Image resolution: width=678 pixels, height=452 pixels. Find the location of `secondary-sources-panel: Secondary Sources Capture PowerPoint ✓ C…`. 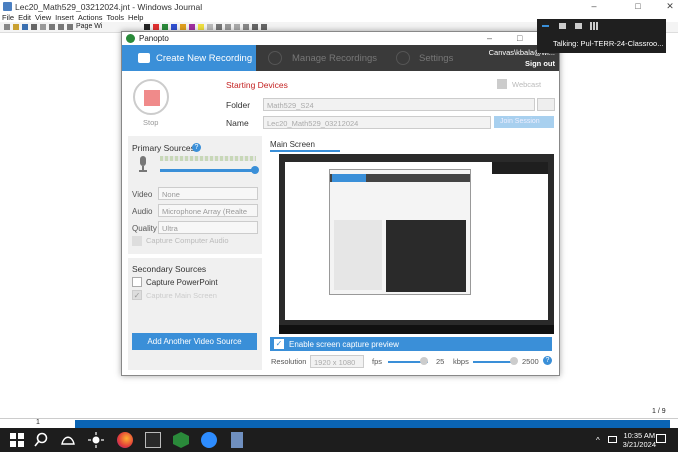

secondary-sources-panel: Secondary Sources Capture PowerPoint ✓ C… is located at coordinates (195, 314).